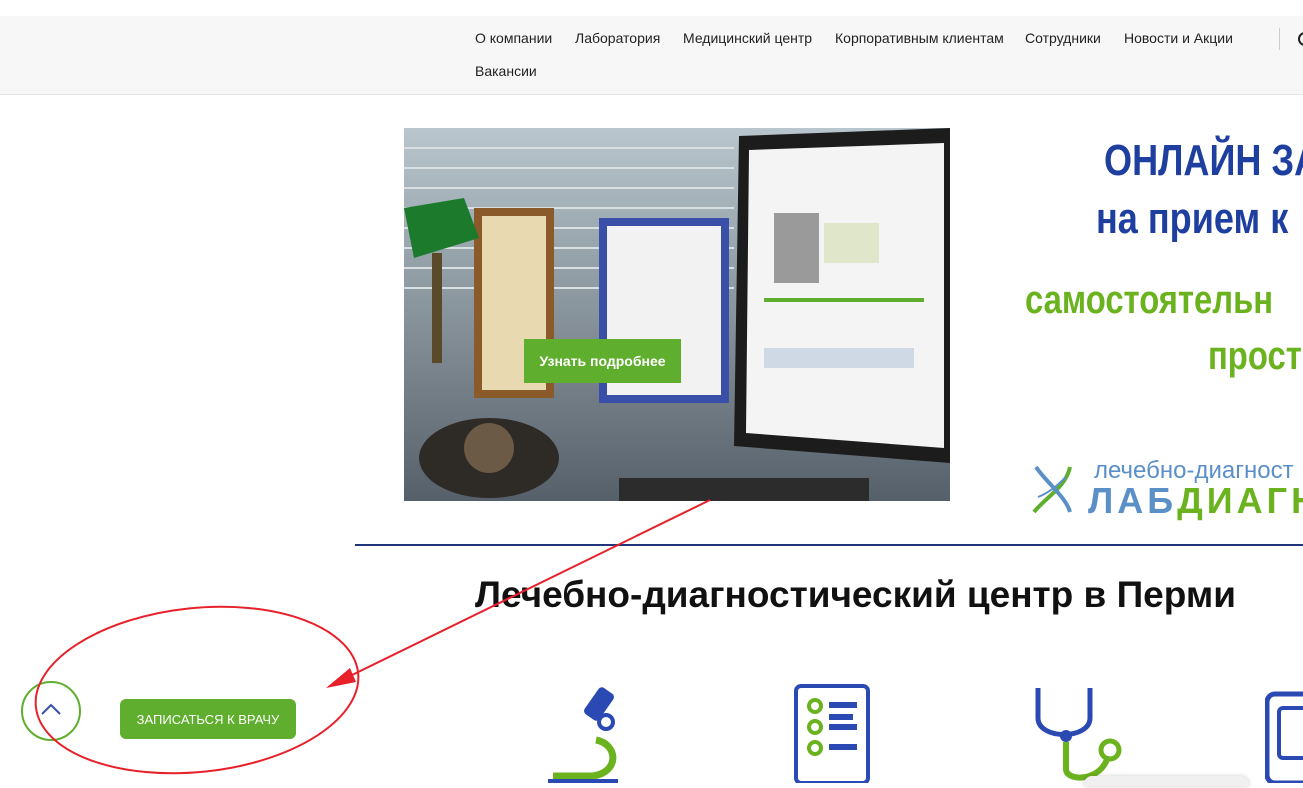 The height and width of the screenshot is (788, 1303). Describe the element at coordinates (1166, 781) in the screenshot. I see `cookie-widget-tab` at that location.